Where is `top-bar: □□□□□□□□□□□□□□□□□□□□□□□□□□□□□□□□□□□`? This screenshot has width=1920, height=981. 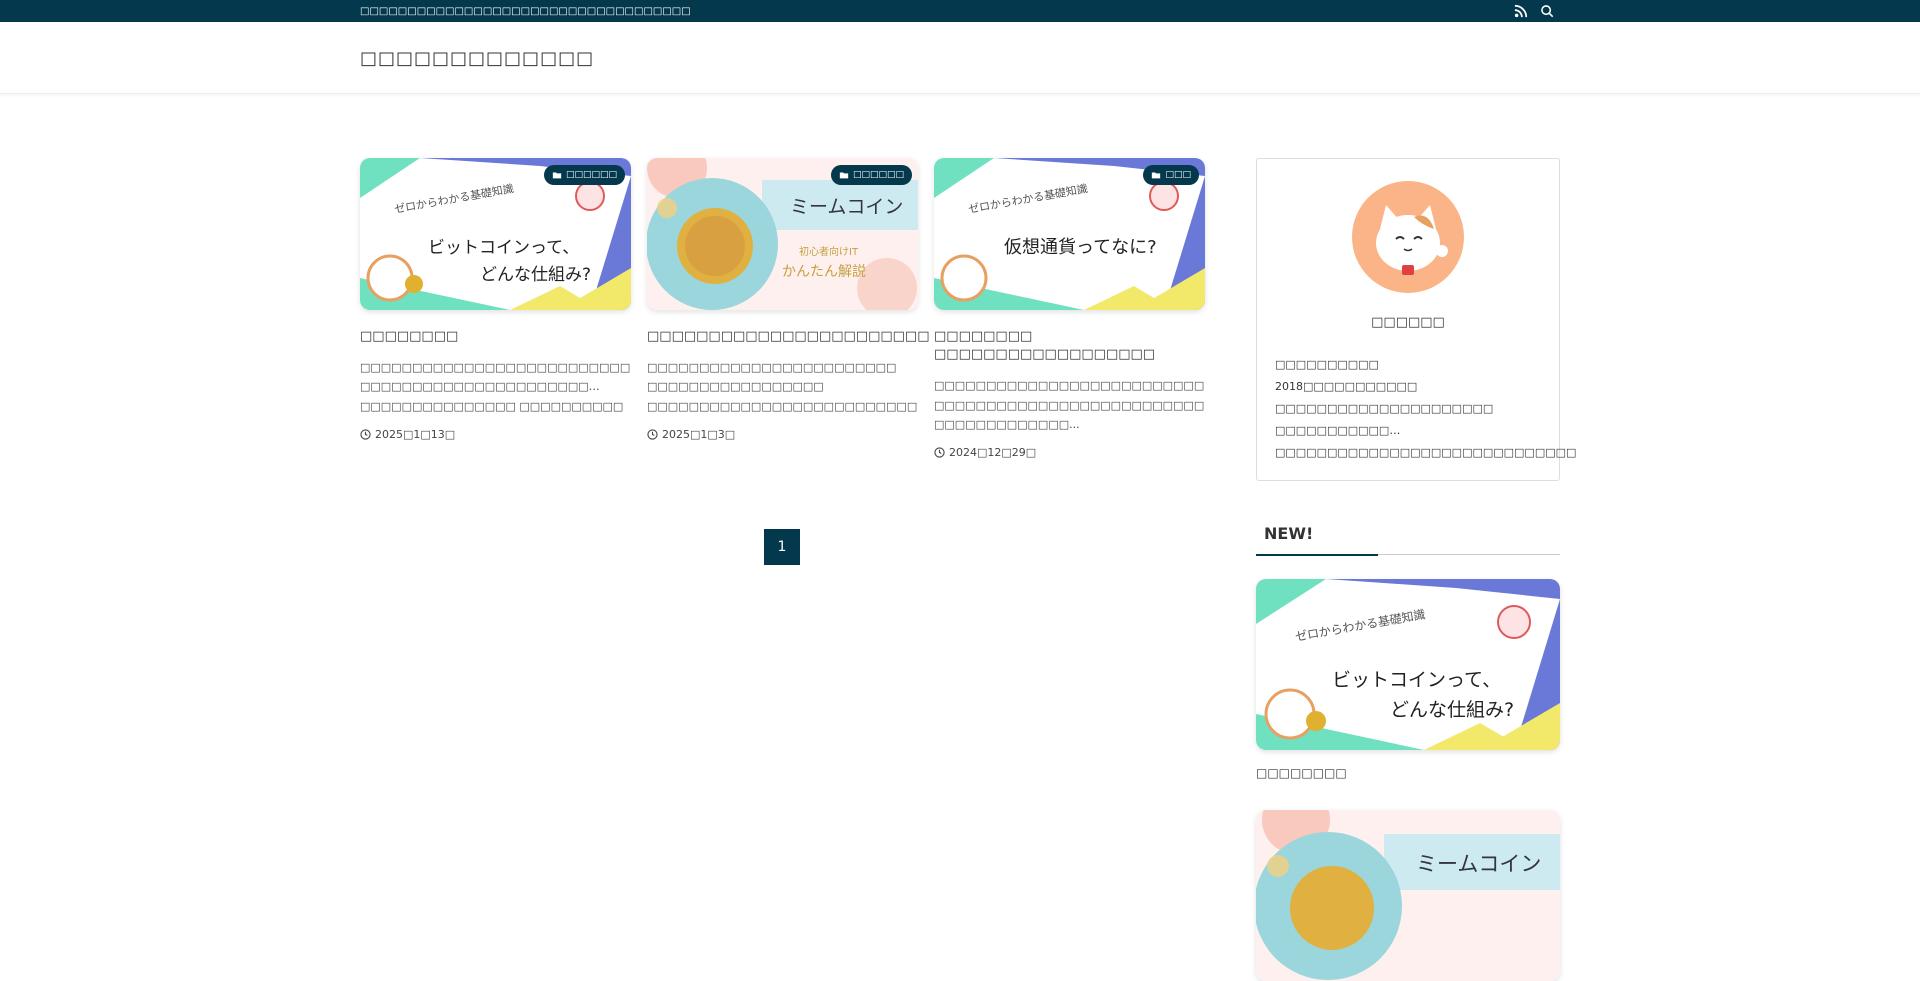 top-bar: □□□□□□□□□□□□□□□□□□□□□□□□□□□□□□□□□□□ is located at coordinates (960, 11).